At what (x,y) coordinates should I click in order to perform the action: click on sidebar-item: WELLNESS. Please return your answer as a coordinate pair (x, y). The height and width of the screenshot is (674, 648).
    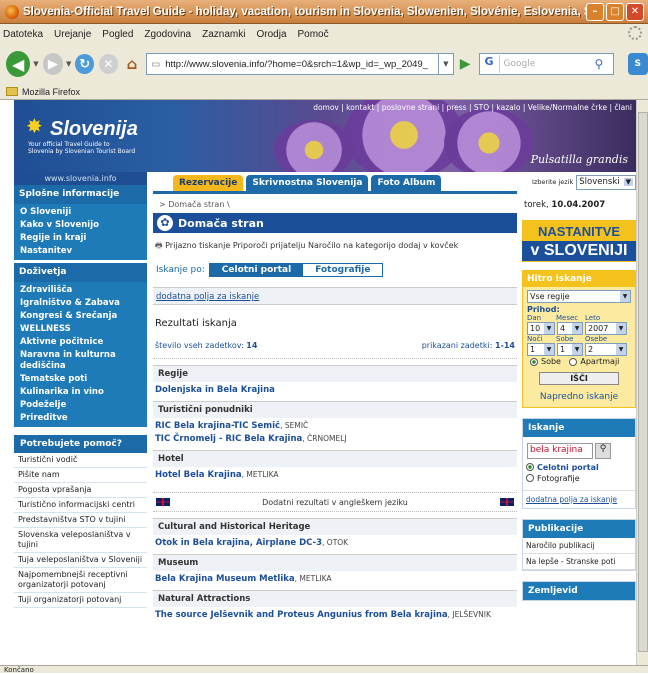
    Looking at the image, I should click on (80, 329).